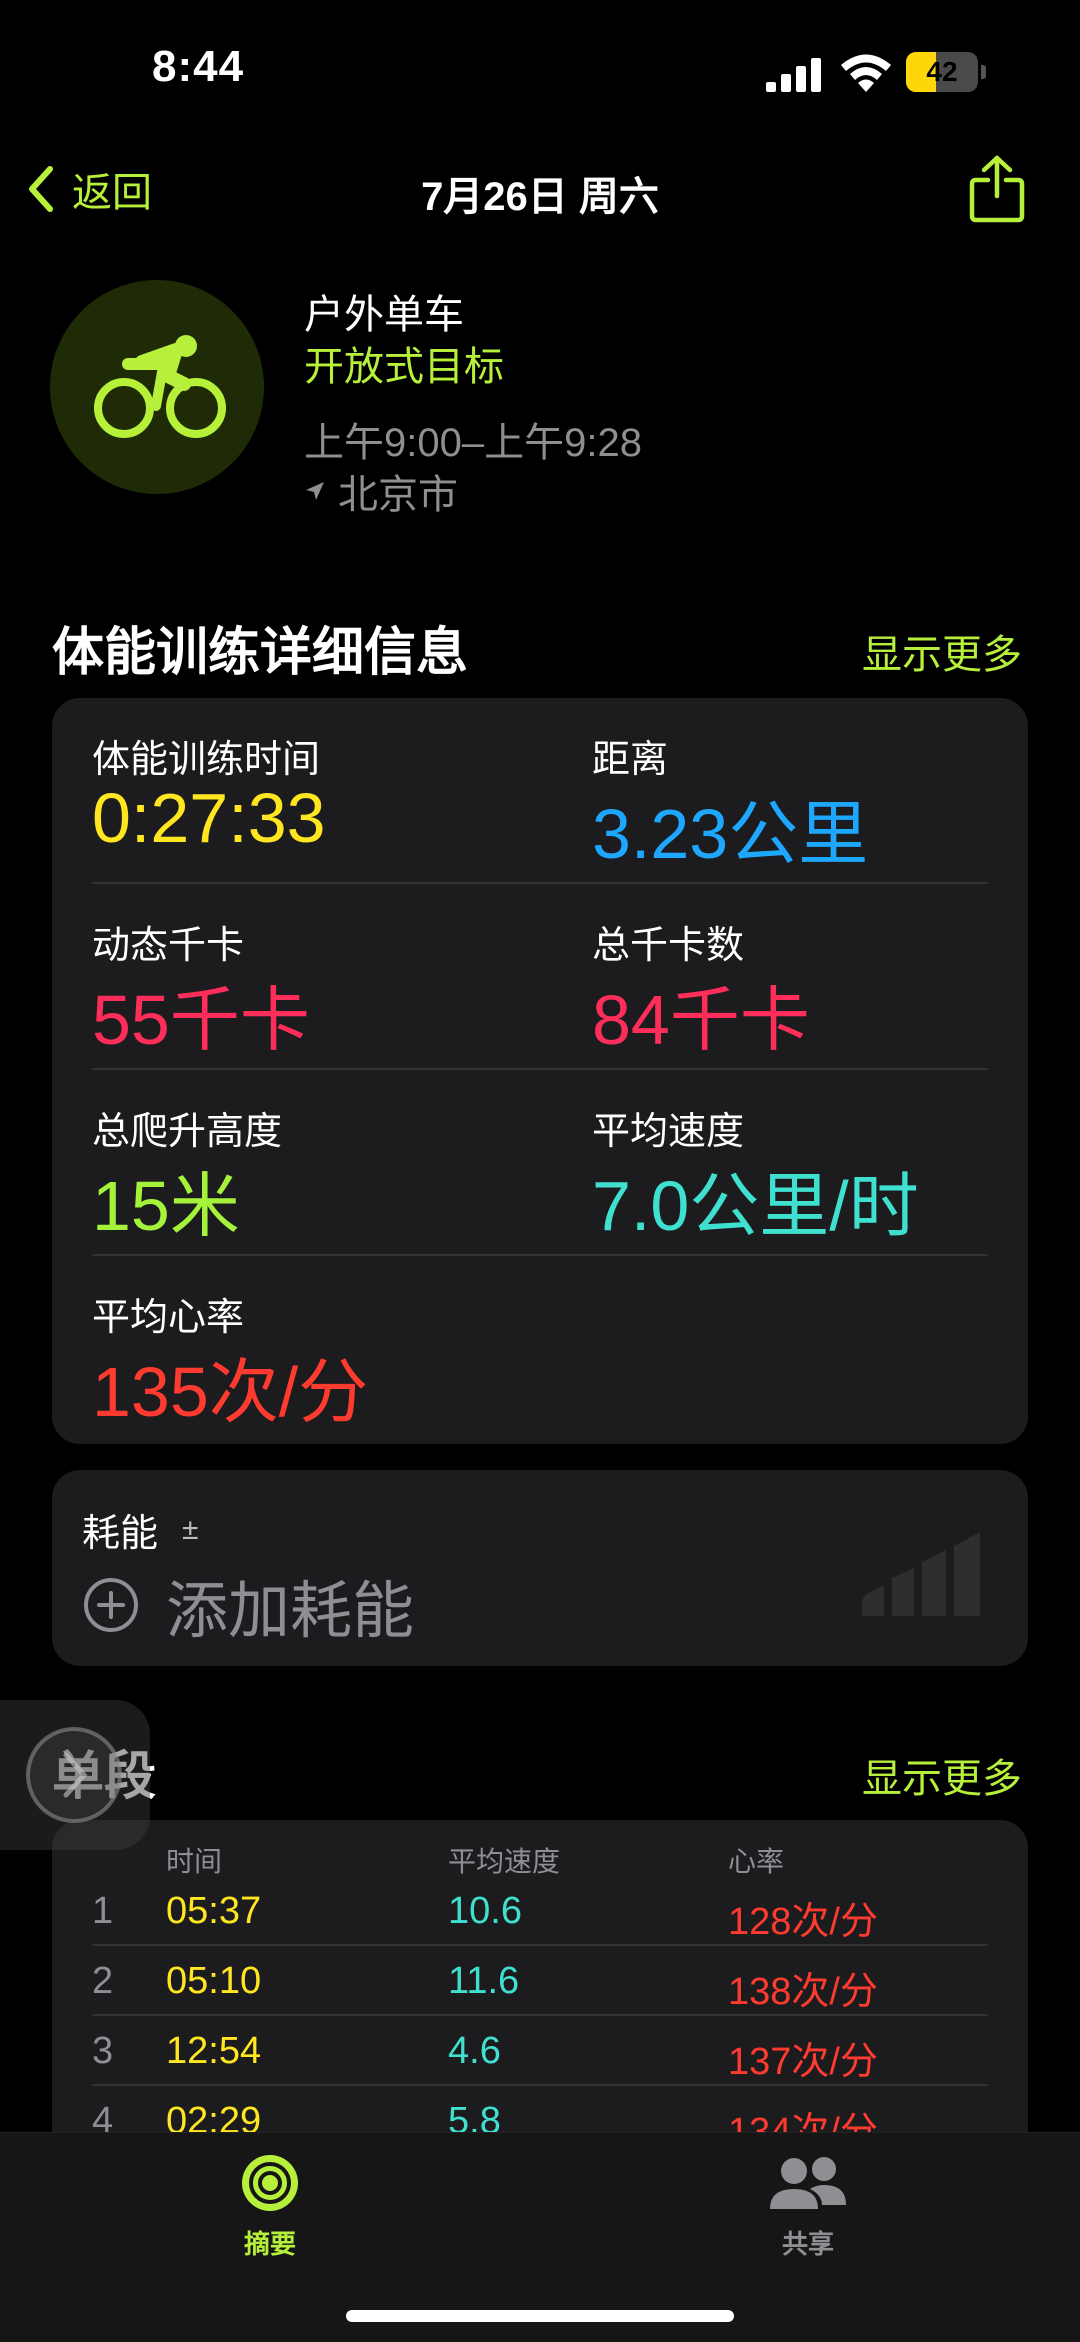 The height and width of the screenshot is (2342, 1080). Describe the element at coordinates (404, 367) in the screenshot. I see `workout-goal: 开放式目标` at that location.